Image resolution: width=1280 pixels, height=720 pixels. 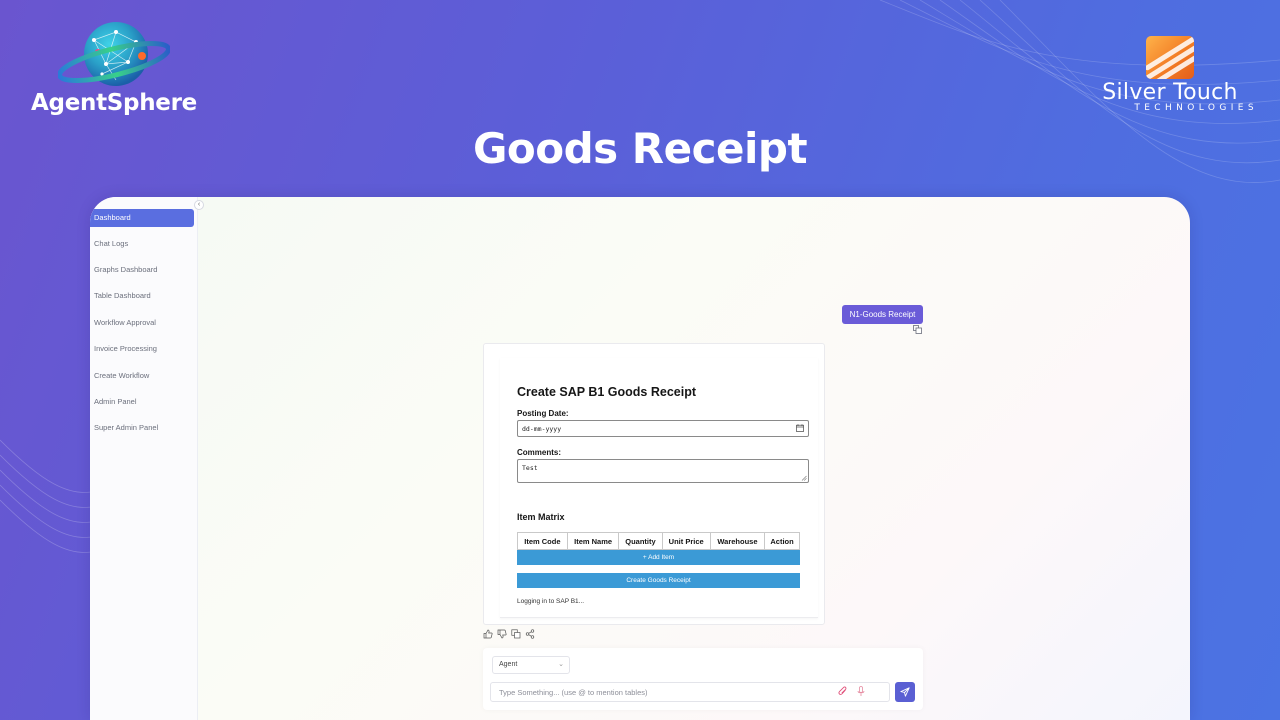 What do you see at coordinates (530, 634) in the screenshot?
I see `share-icon` at bounding box center [530, 634].